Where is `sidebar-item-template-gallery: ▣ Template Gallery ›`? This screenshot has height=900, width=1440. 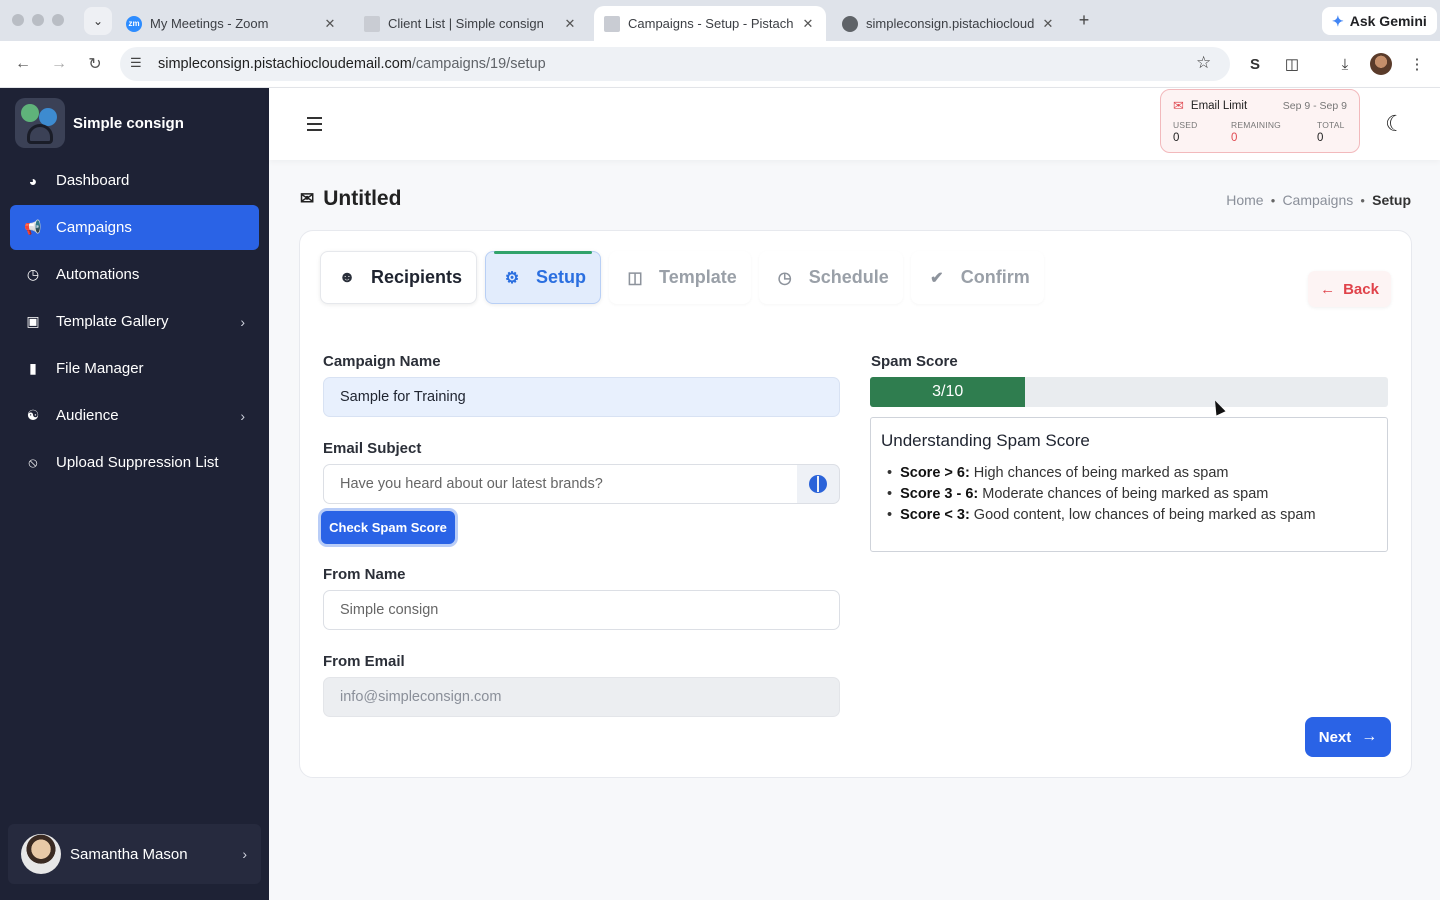 sidebar-item-template-gallery: ▣ Template Gallery › is located at coordinates (134, 321).